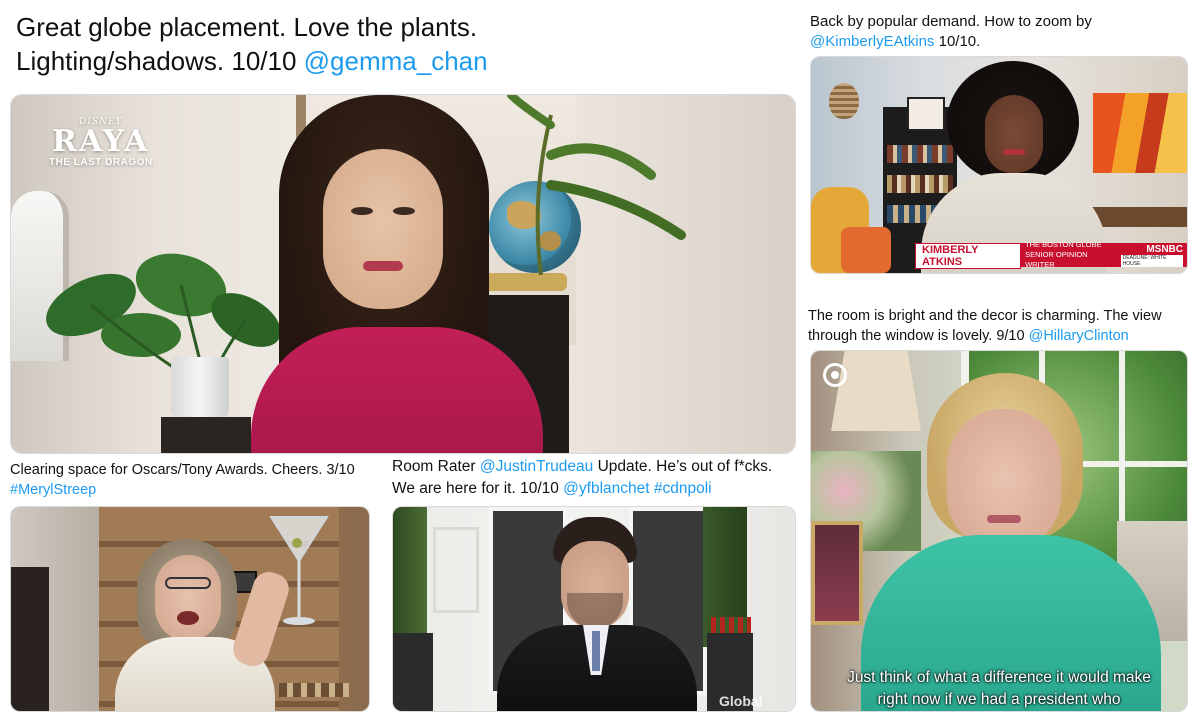 This screenshot has height=720, width=1200. I want to click on person-gemma-face, so click(383, 229).